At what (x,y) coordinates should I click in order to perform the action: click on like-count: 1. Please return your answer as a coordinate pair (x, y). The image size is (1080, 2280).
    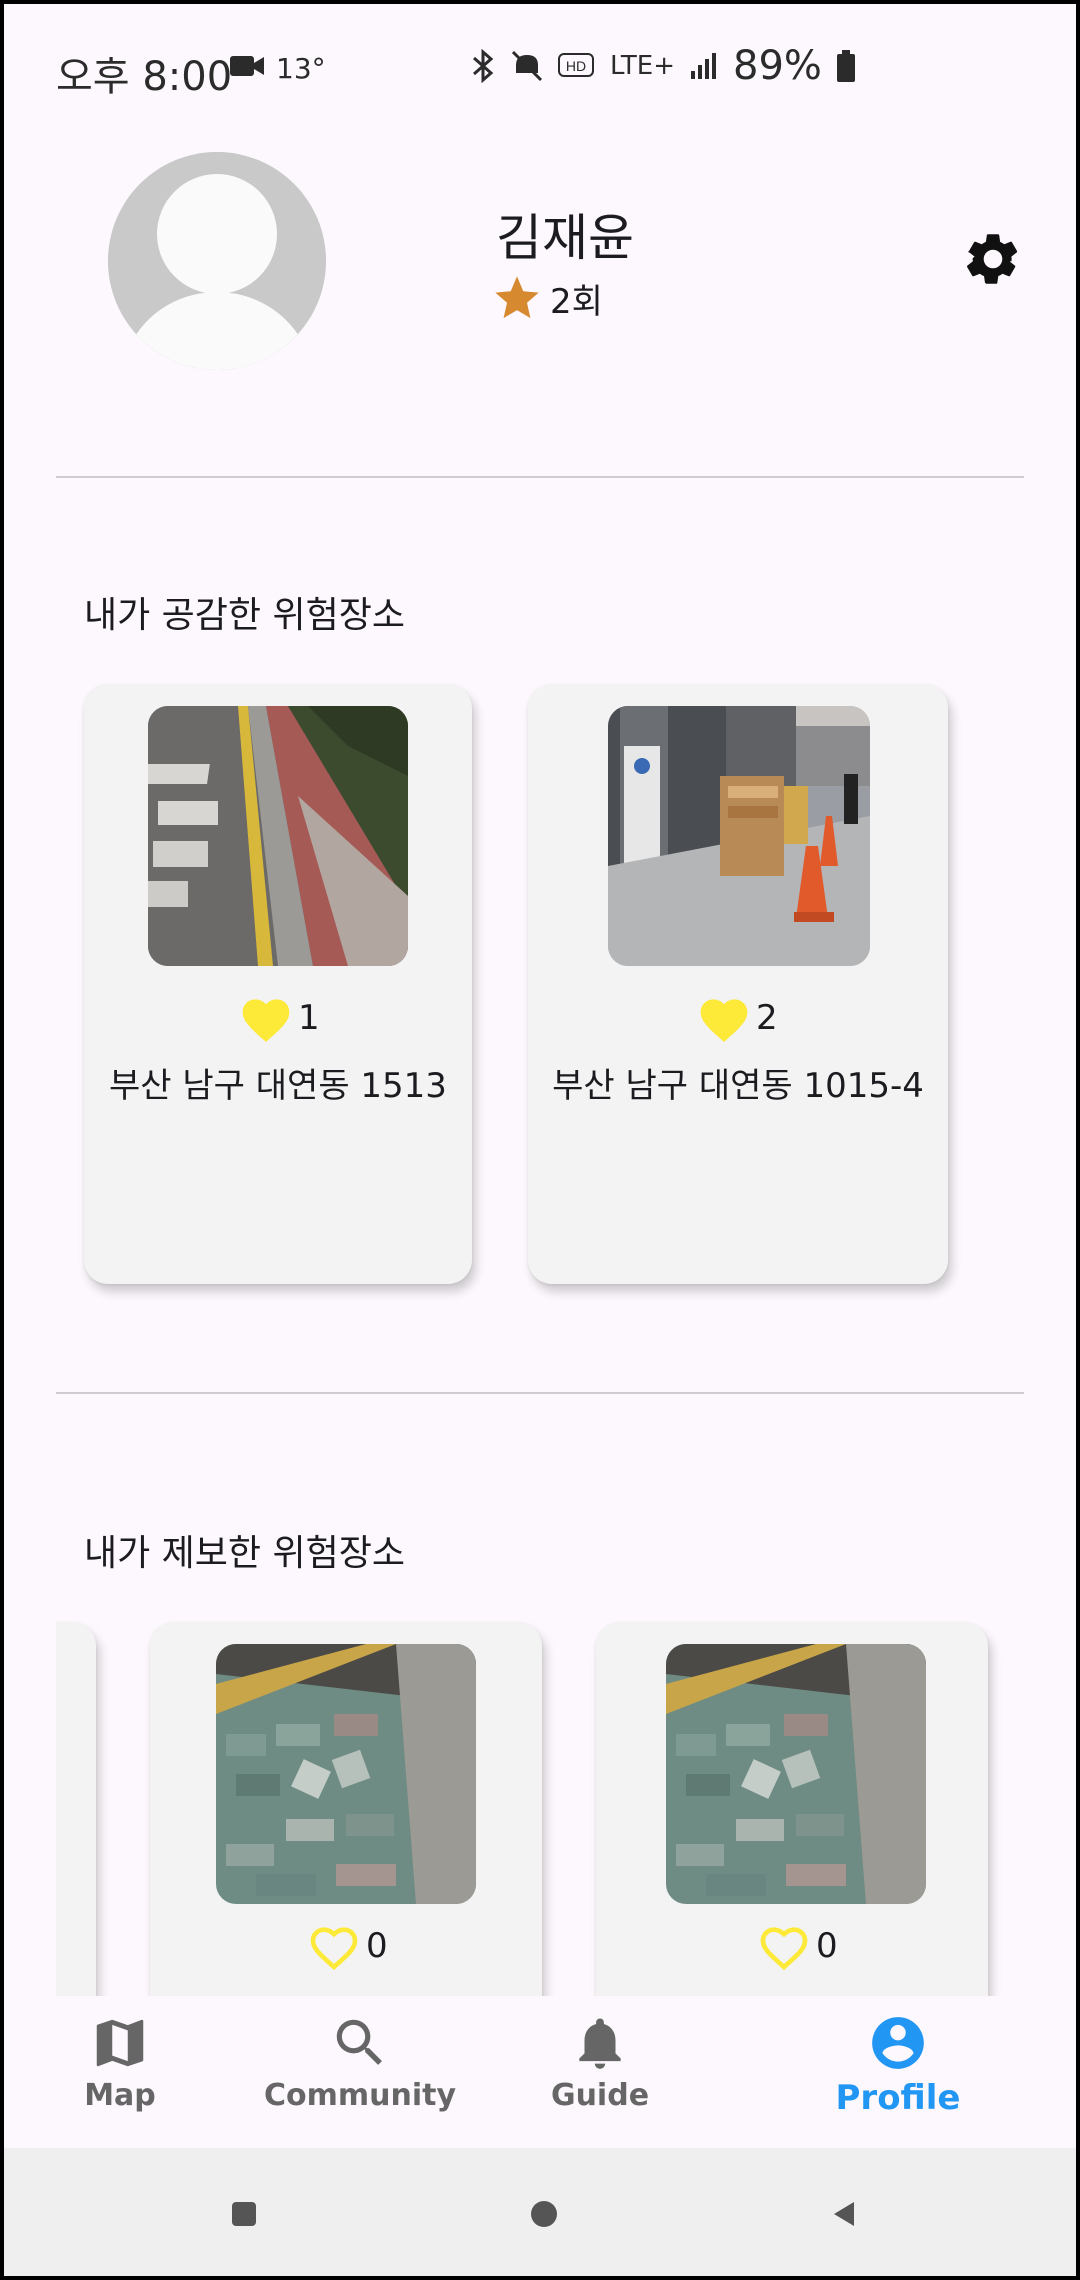
    Looking at the image, I should click on (279, 1018).